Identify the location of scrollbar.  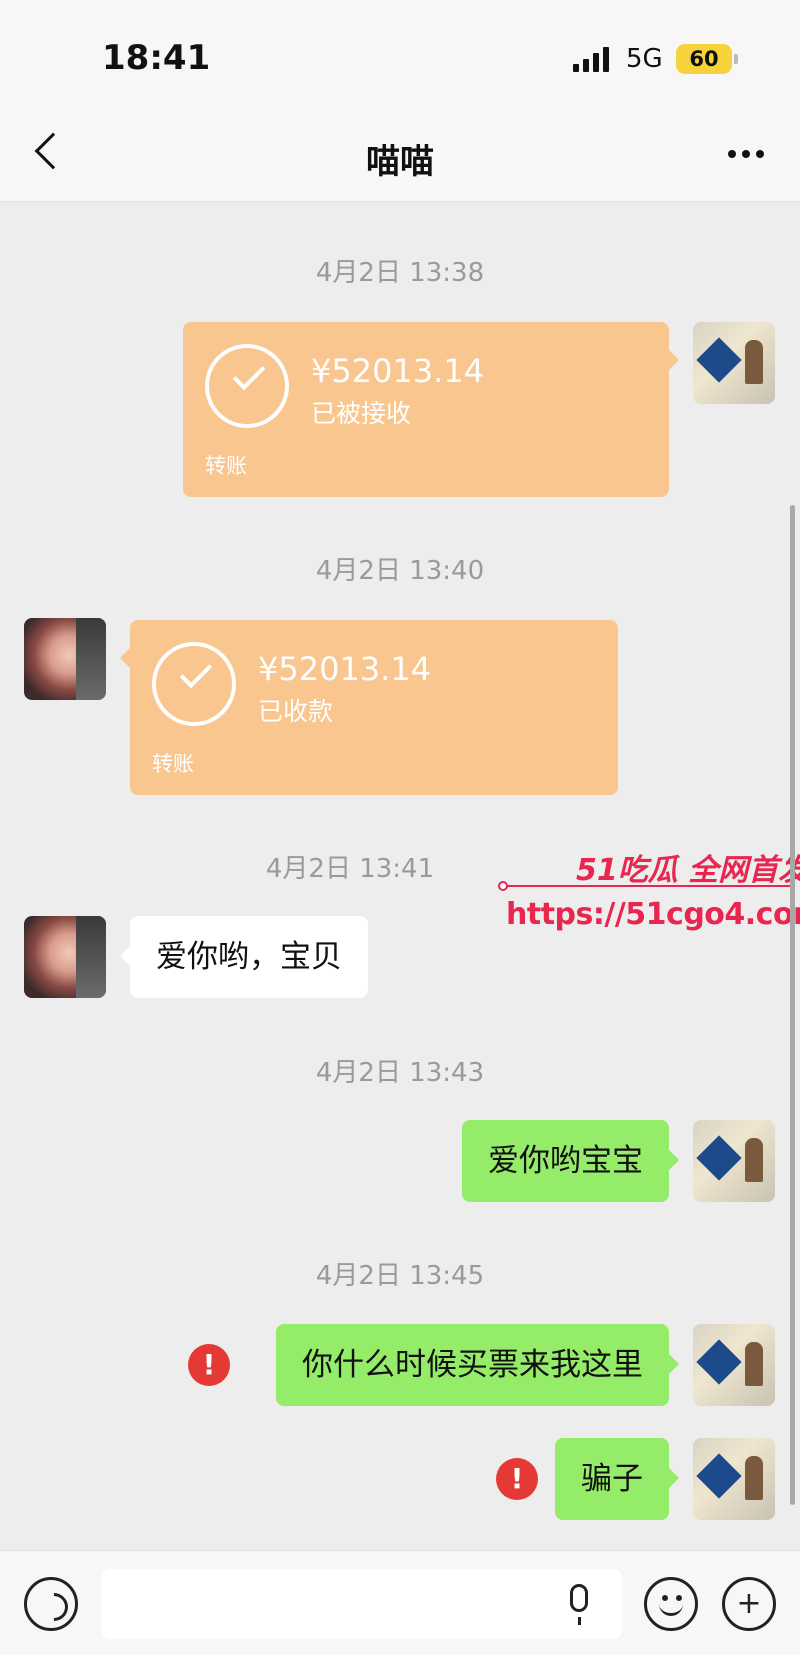
(792, 1005).